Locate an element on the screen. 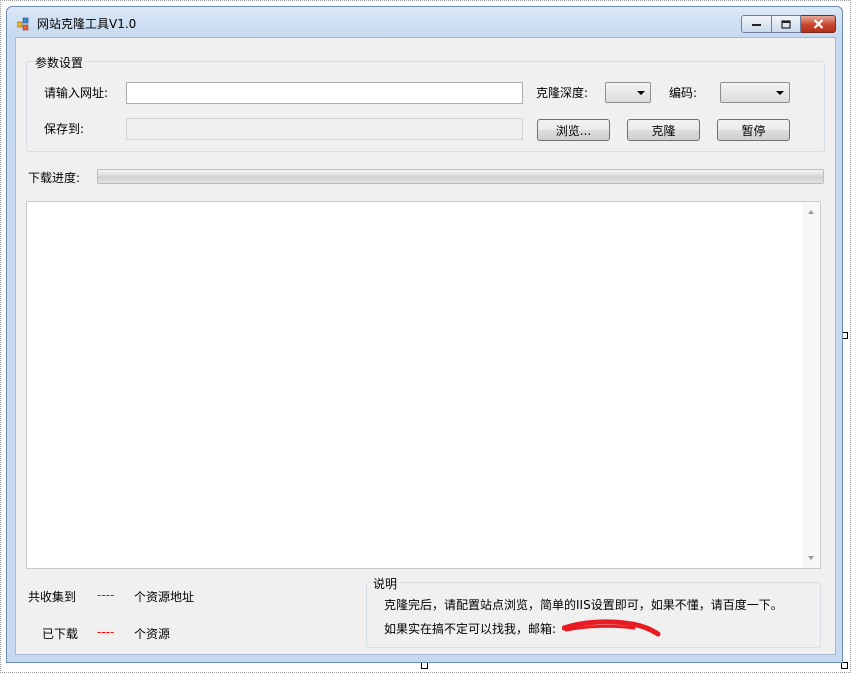  pause-button: 暂停 is located at coordinates (753, 130).